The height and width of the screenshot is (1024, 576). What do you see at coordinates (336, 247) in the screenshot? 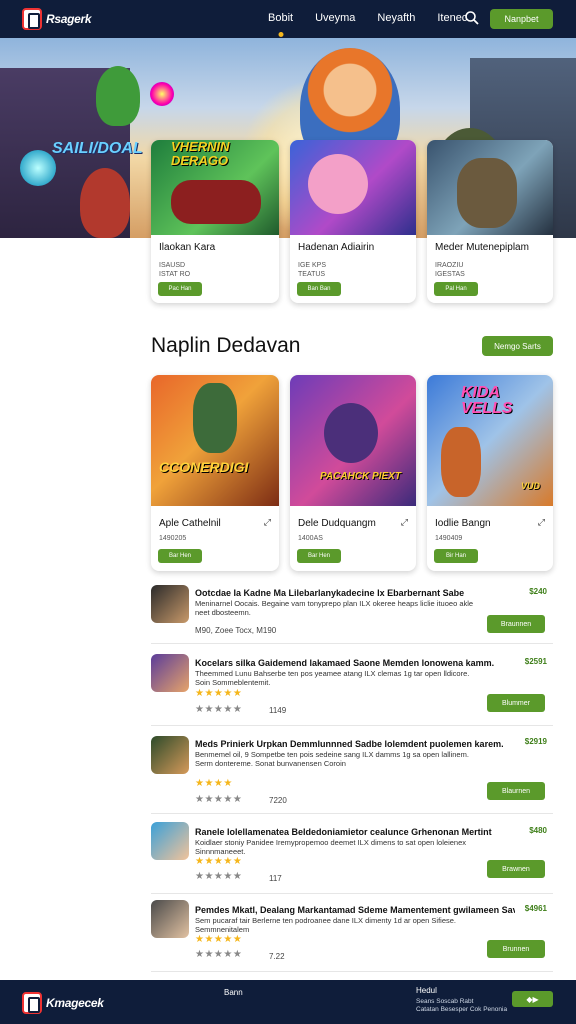
I see `featured-title: Hadenan Adiairin` at bounding box center [336, 247].